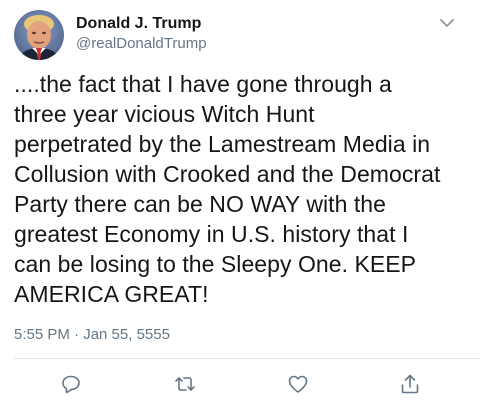  I want to click on reply-icon, so click(71, 384).